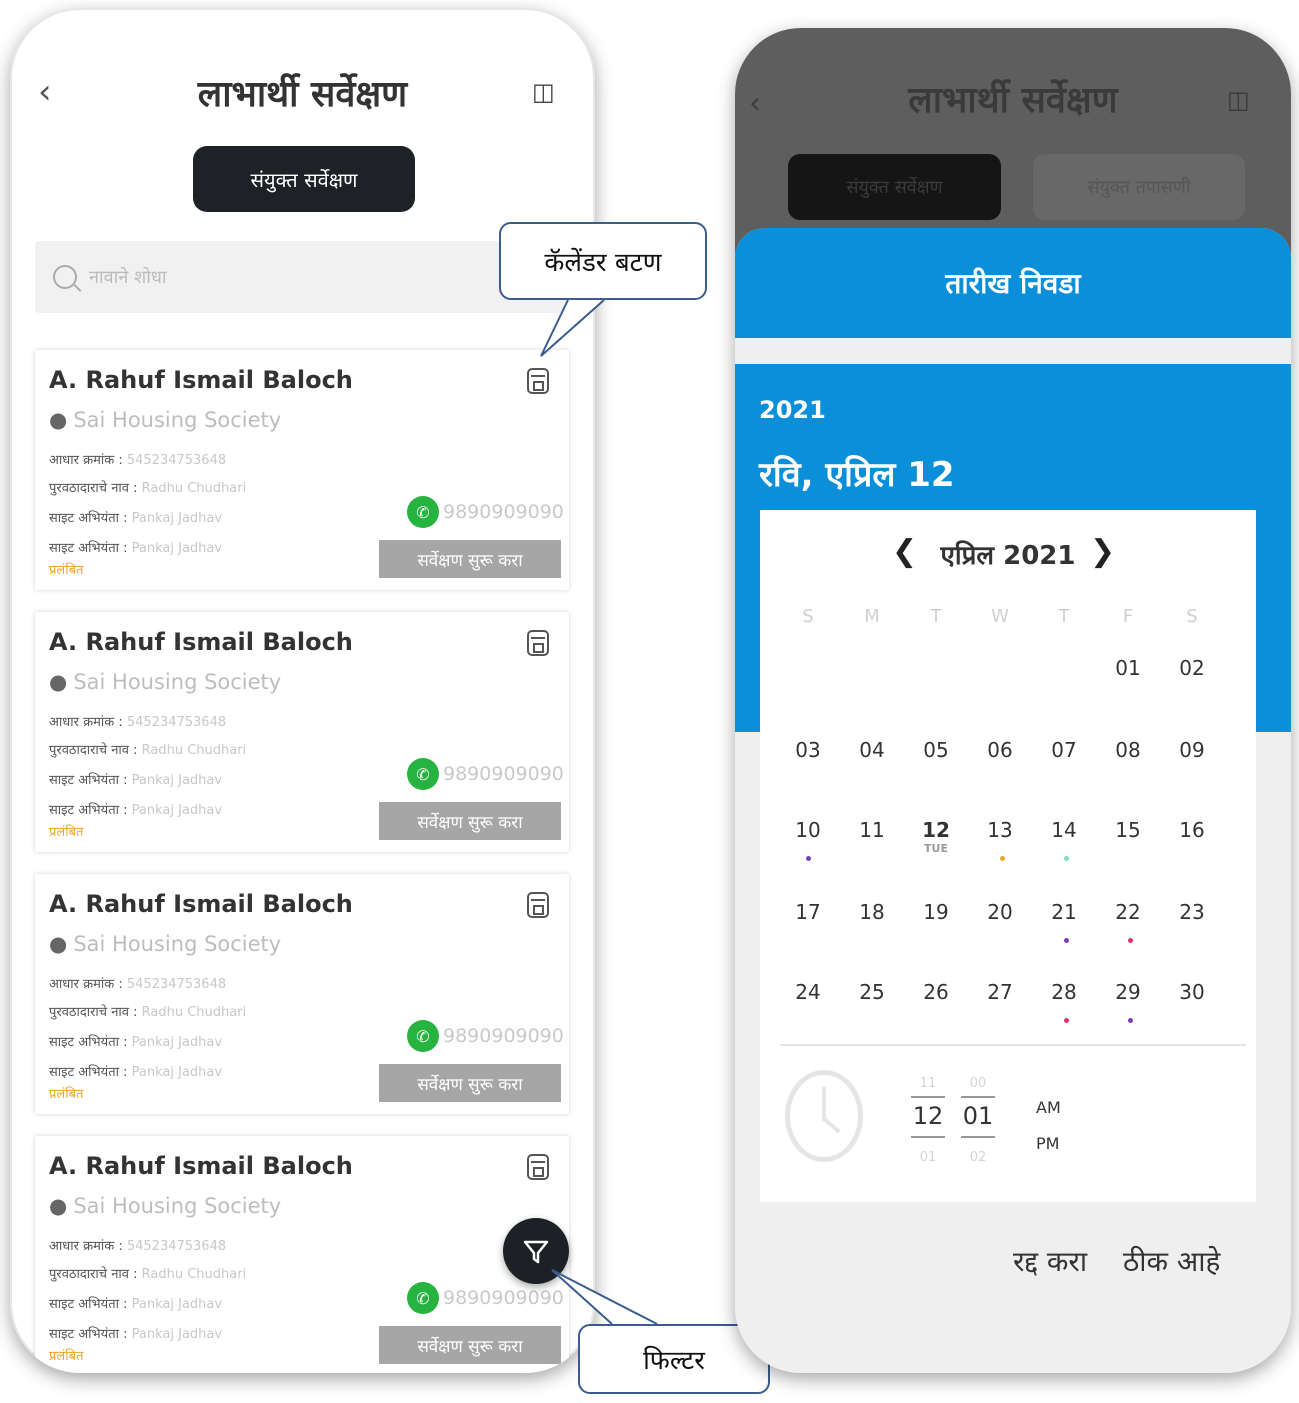  I want to click on day-number: 24, so click(808, 992).